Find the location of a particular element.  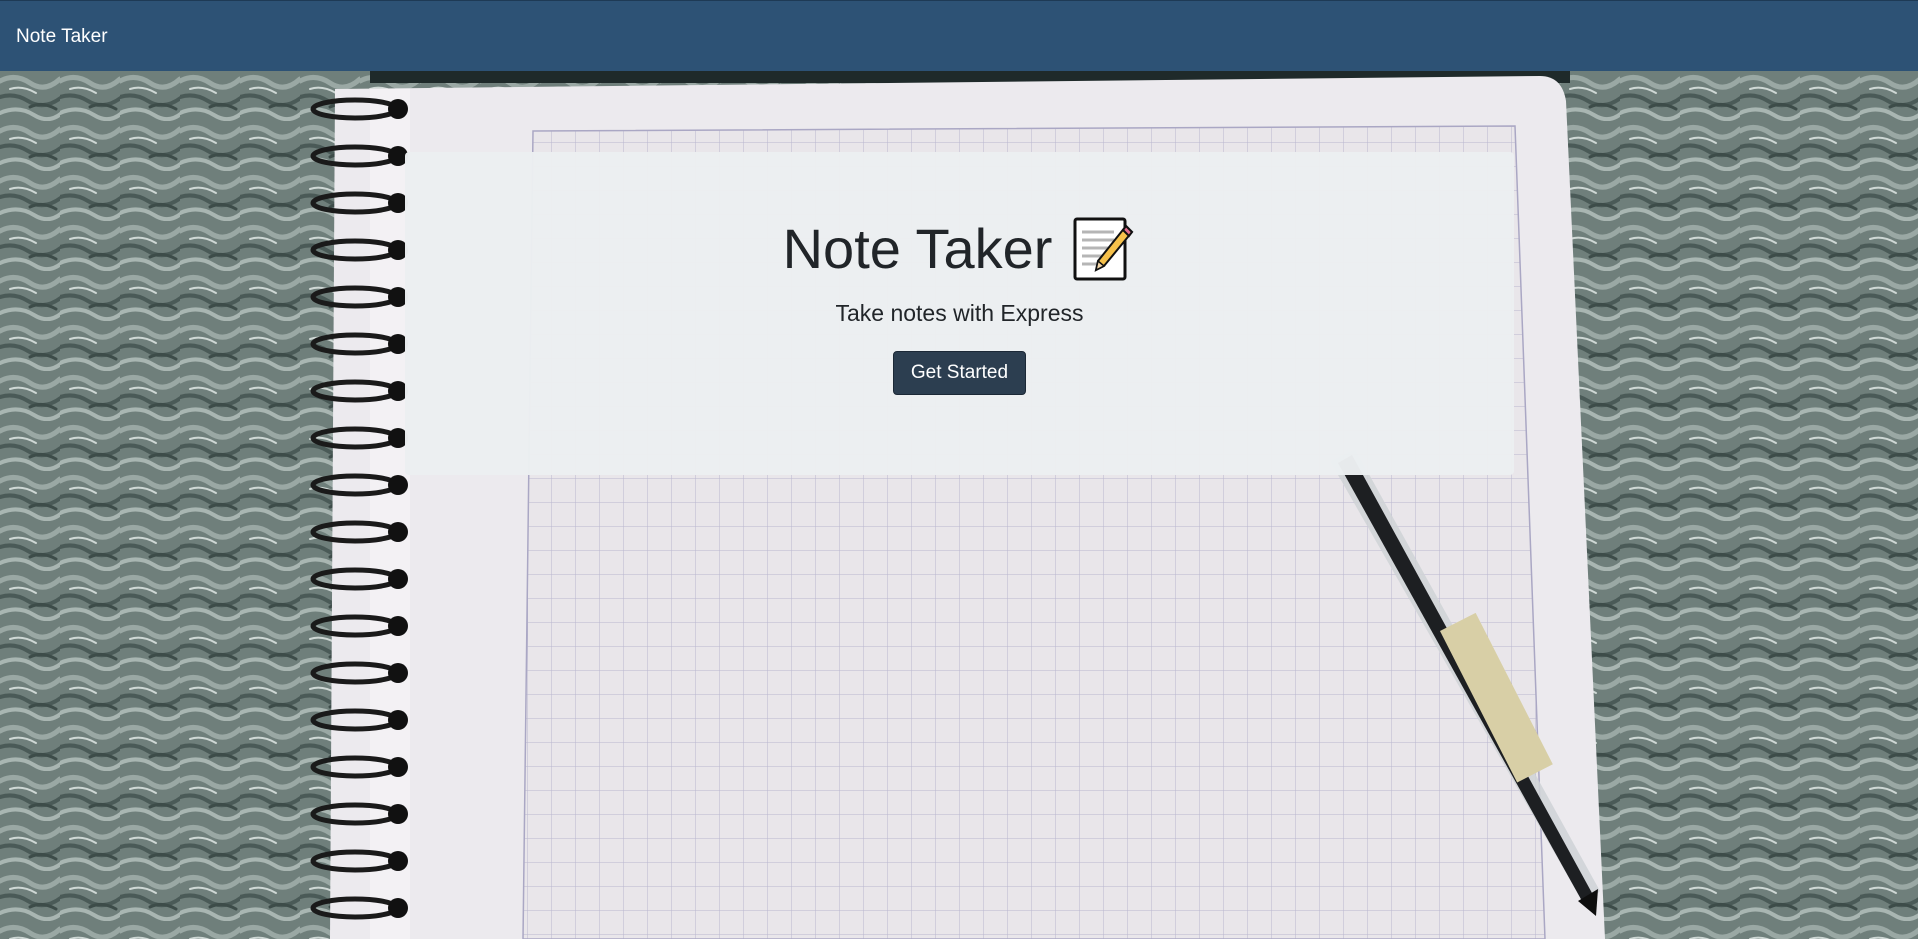

hero-title-row: Note Taker is located at coordinates (960, 249).